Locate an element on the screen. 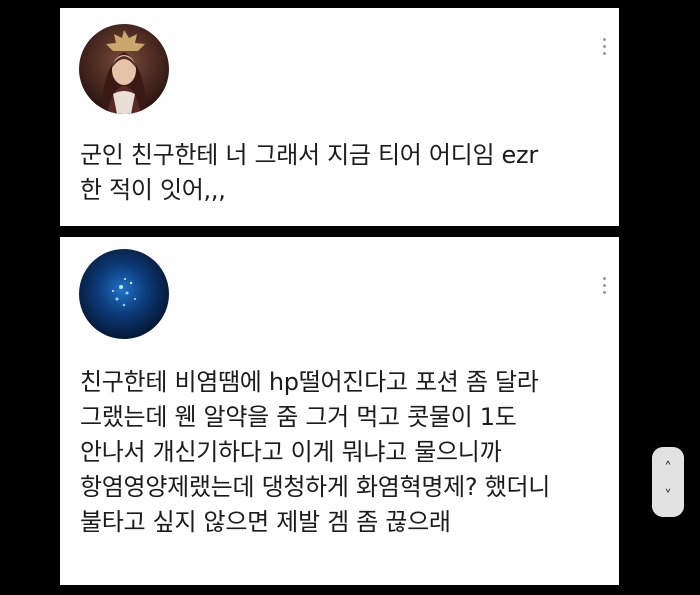 Image resolution: width=700 pixels, height=595 pixels. chevron-up-icon: ˄ is located at coordinates (668, 468).